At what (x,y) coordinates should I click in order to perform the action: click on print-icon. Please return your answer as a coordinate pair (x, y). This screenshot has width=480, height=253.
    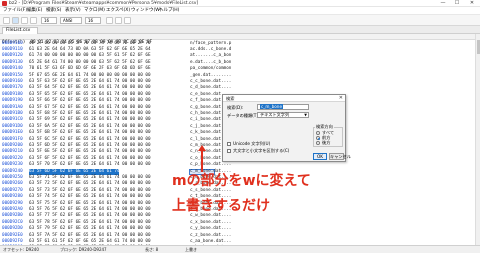
    Looking at the image, I should click on (33, 20).